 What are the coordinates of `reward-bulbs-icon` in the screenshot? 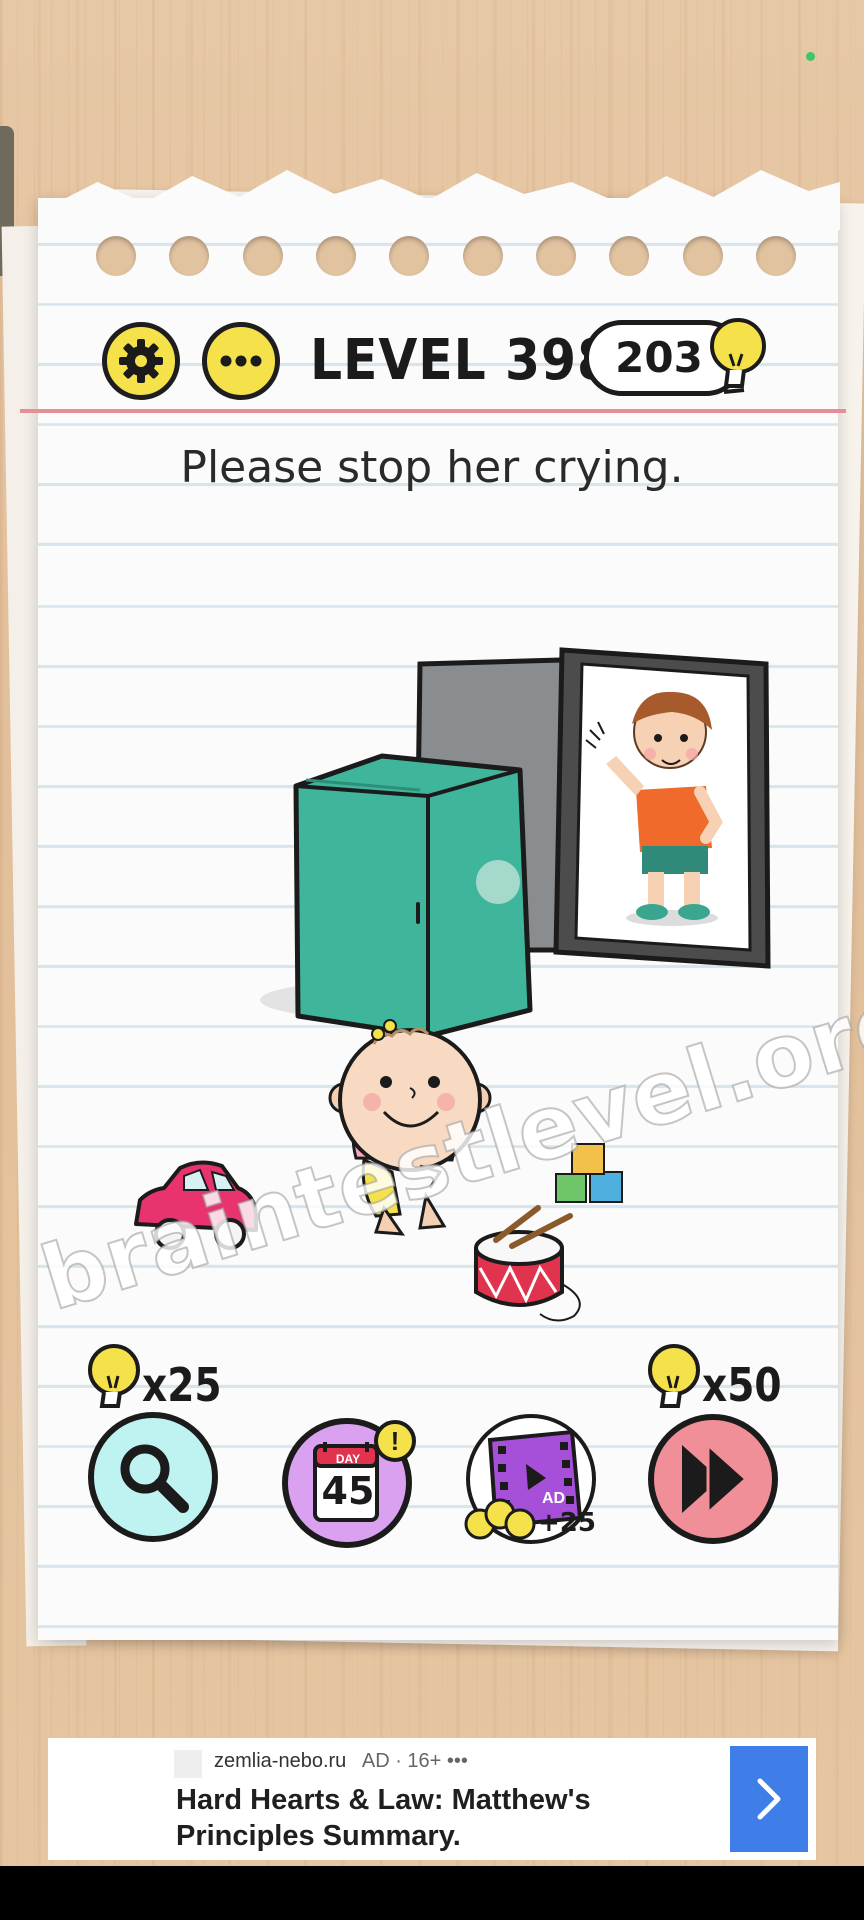 It's located at (500, 1519).